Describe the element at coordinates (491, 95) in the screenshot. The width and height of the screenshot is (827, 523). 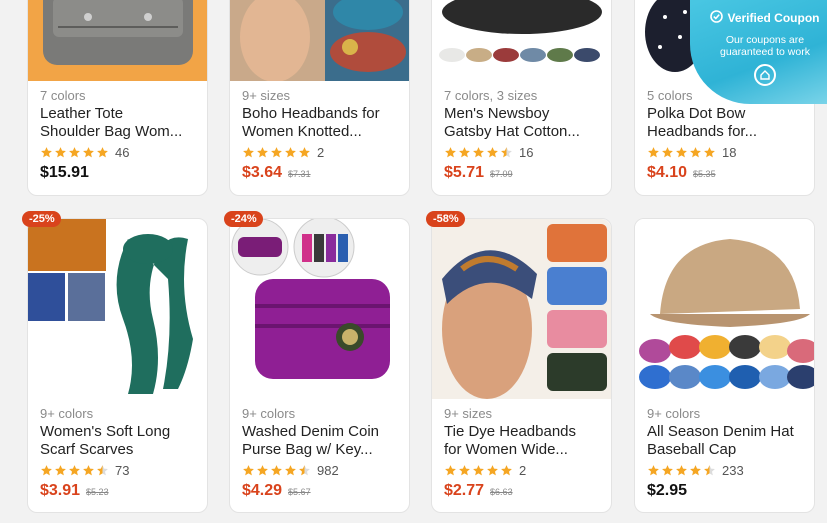
I see `variant-count: 7 colors, 3 sizes` at that location.